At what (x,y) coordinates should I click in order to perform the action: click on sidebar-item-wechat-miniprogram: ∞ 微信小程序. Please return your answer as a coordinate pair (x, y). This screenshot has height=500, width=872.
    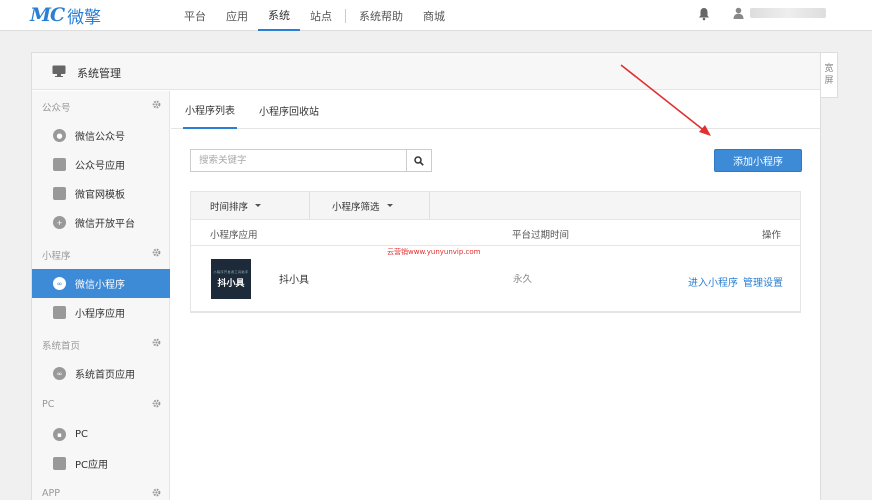
    Looking at the image, I should click on (101, 283).